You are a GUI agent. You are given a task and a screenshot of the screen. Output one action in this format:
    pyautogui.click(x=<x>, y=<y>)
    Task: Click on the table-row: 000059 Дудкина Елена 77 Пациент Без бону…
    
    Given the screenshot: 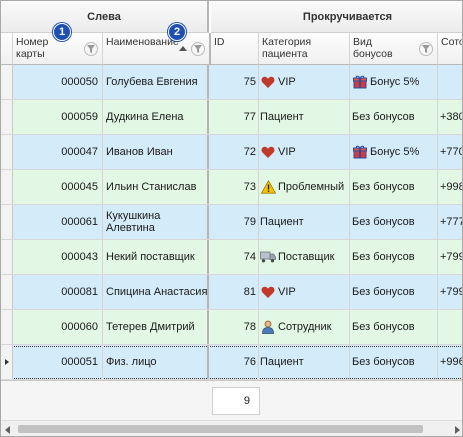 What is the action you would take?
    pyautogui.click(x=232, y=117)
    